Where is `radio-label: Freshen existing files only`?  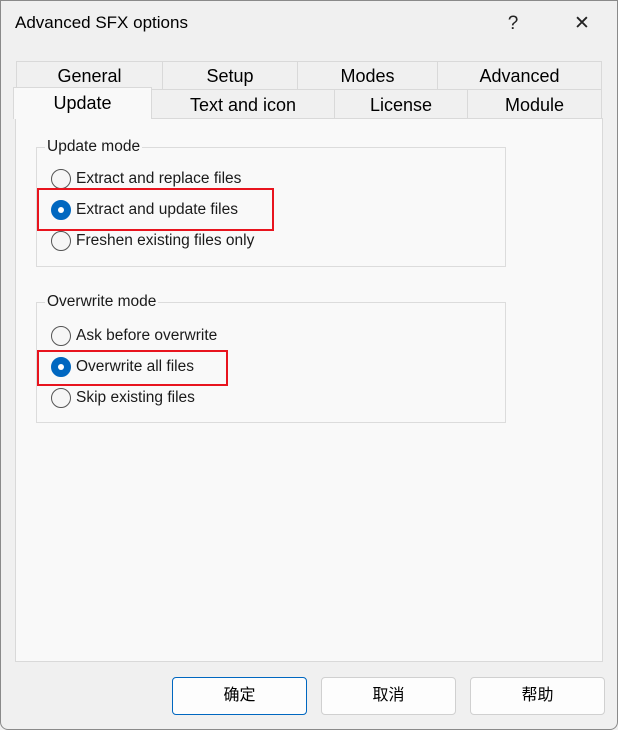 radio-label: Freshen existing files only is located at coordinates (165, 240).